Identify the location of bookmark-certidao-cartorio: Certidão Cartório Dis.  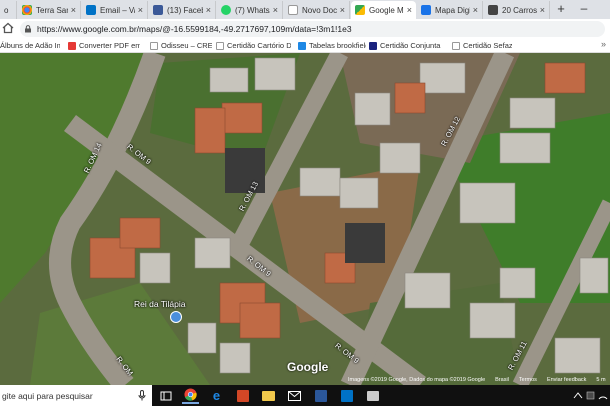
(253, 45).